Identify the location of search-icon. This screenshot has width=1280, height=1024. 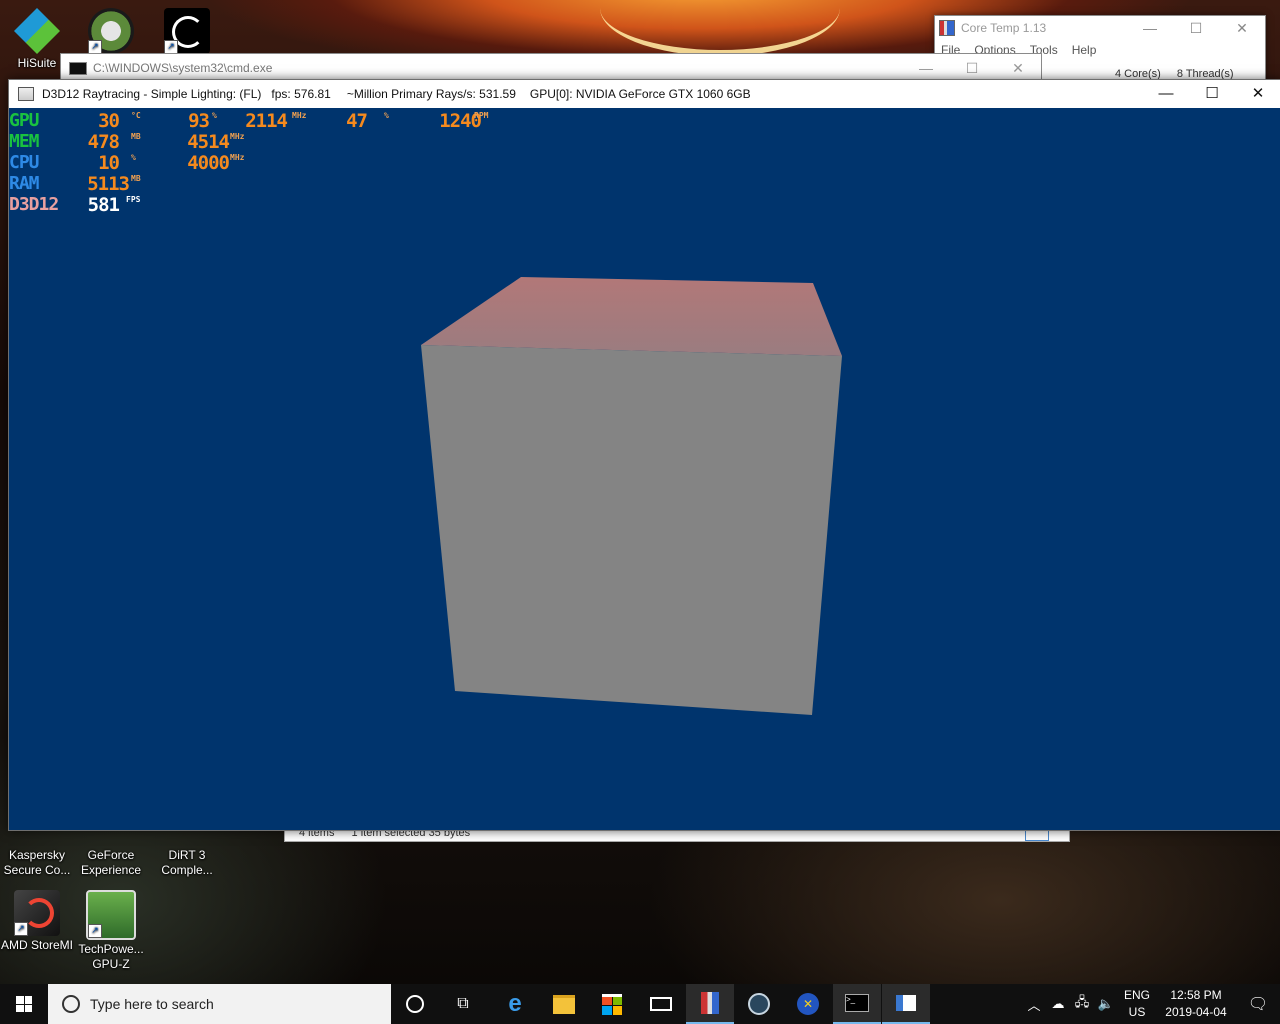
(71, 1004).